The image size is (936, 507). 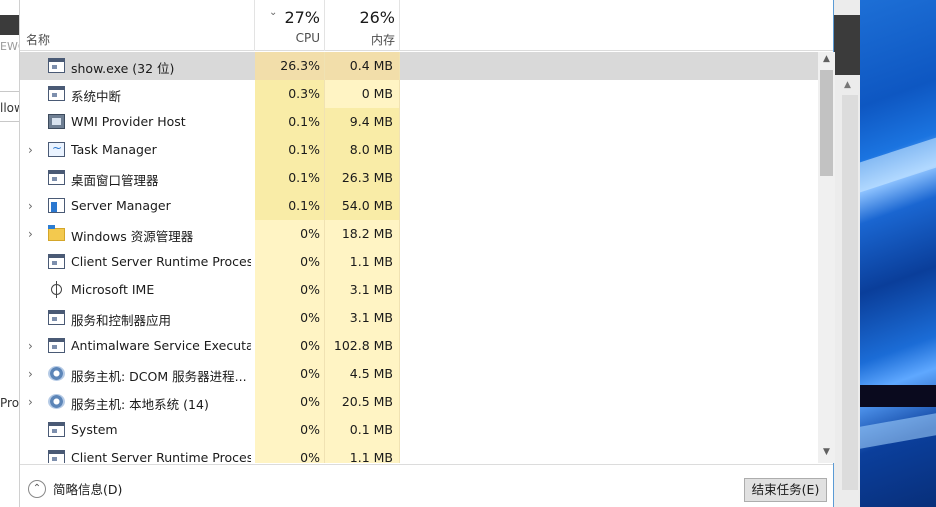 I want to click on background-scroll-up-icon: ▲, so click(x=847, y=85).